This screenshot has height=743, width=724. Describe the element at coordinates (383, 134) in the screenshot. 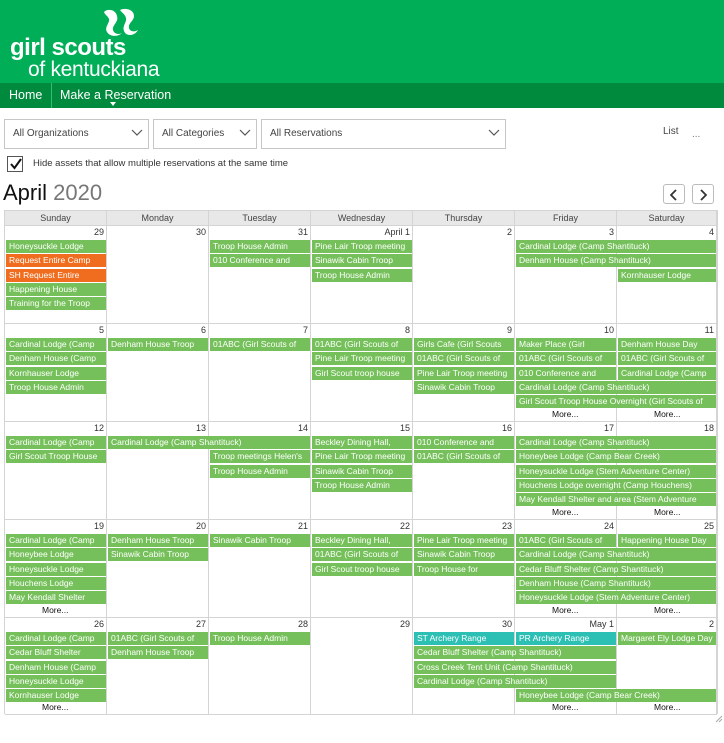

I see `reservations-select: All Reservations` at that location.